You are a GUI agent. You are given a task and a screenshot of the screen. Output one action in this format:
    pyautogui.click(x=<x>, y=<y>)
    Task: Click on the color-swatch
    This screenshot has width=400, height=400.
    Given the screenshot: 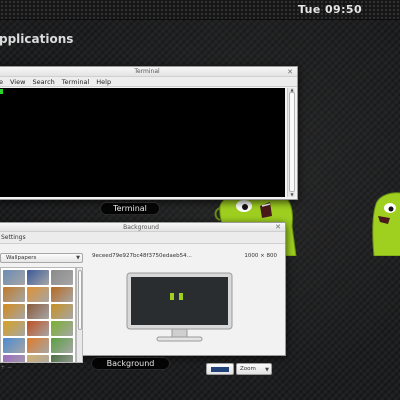 What is the action you would take?
    pyautogui.click(x=220, y=369)
    